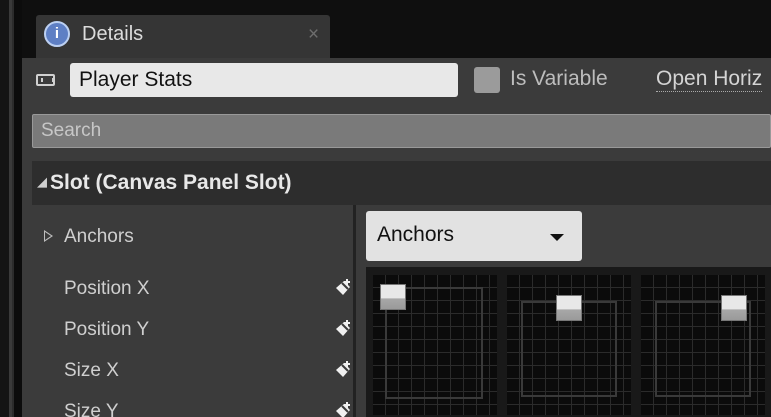  I want to click on anchors-dropdown-label: Anchors, so click(416, 234).